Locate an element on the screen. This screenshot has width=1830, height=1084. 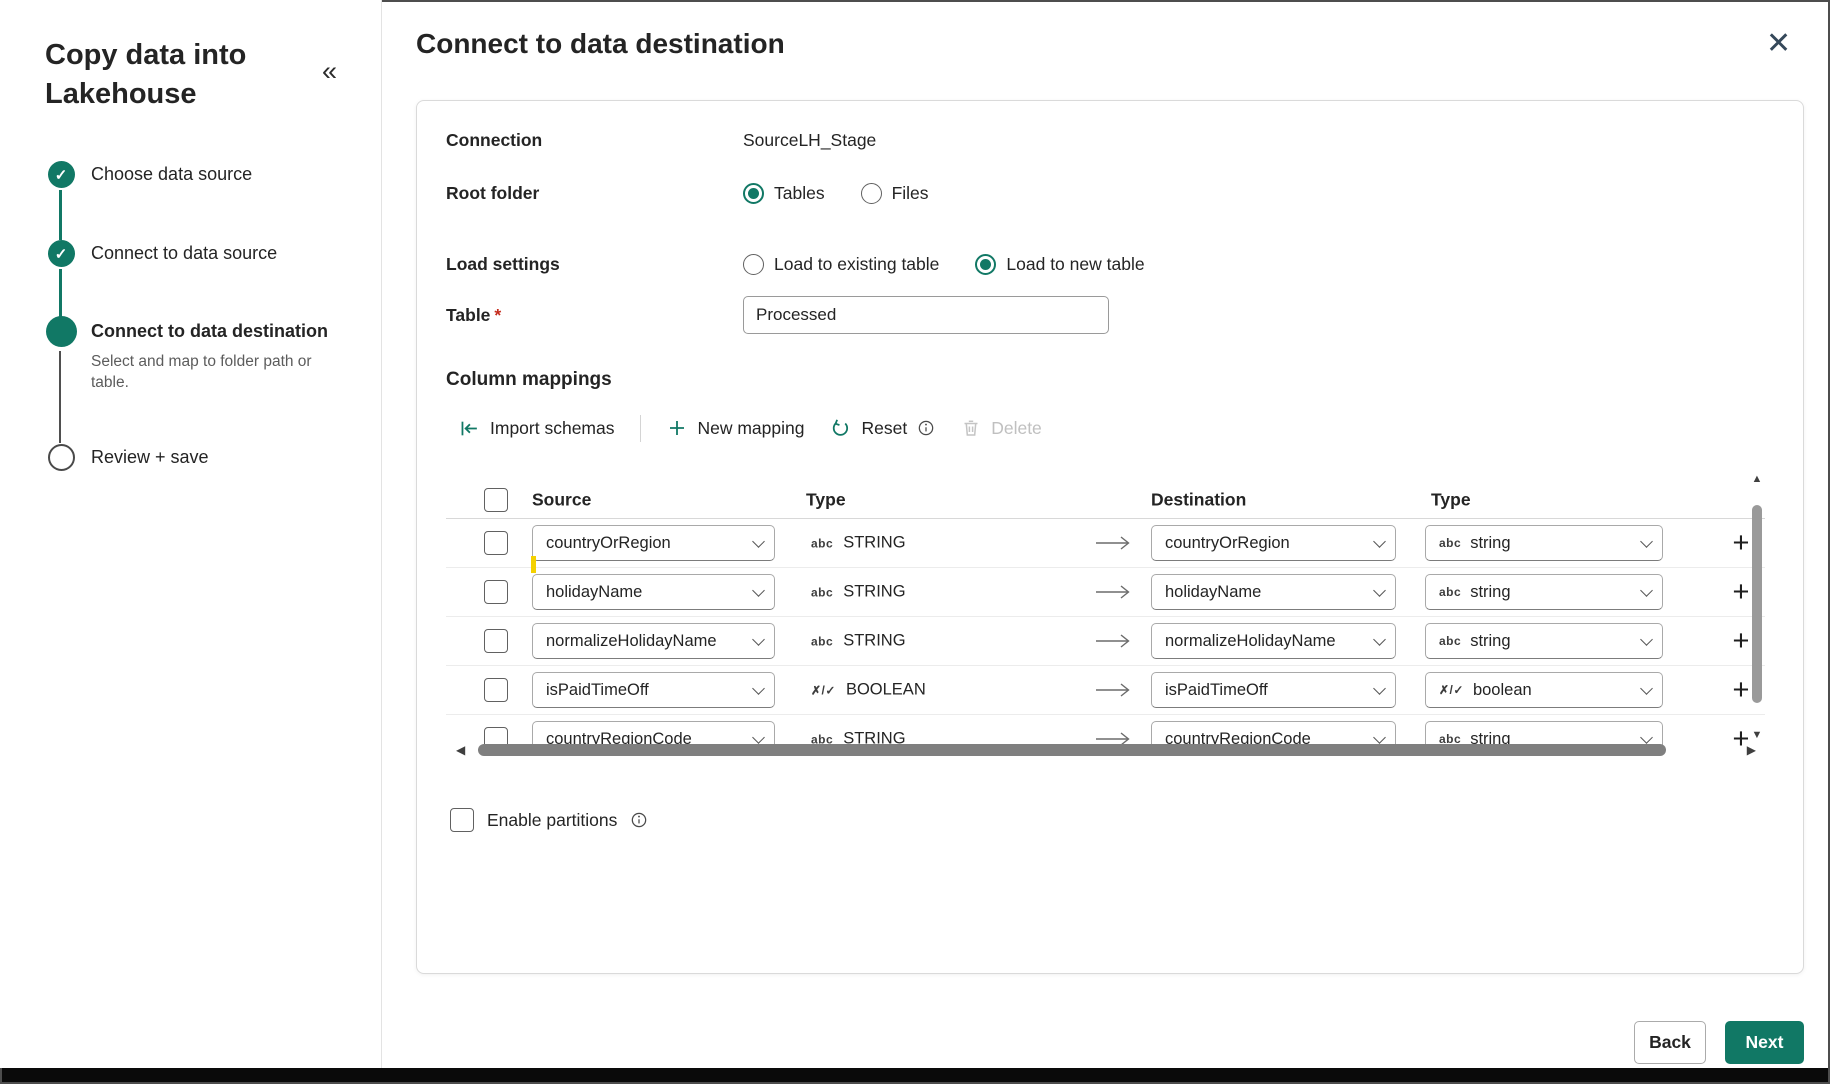
radio-label: Files is located at coordinates (910, 192).